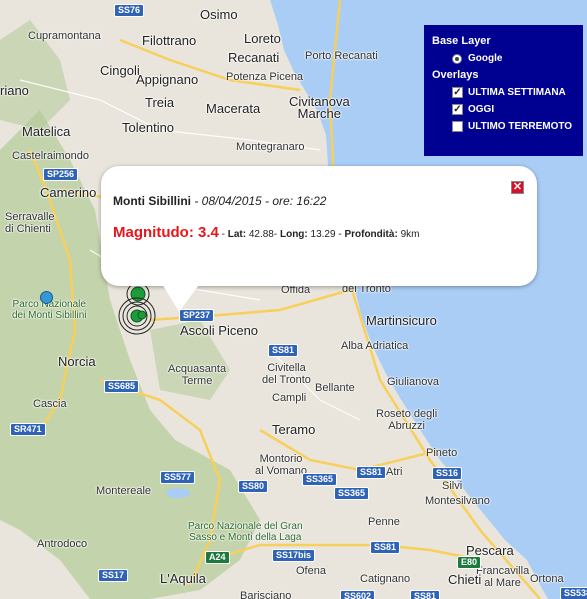  Describe the element at coordinates (485, 58) in the screenshot. I see `base-layer-label: Google` at that location.